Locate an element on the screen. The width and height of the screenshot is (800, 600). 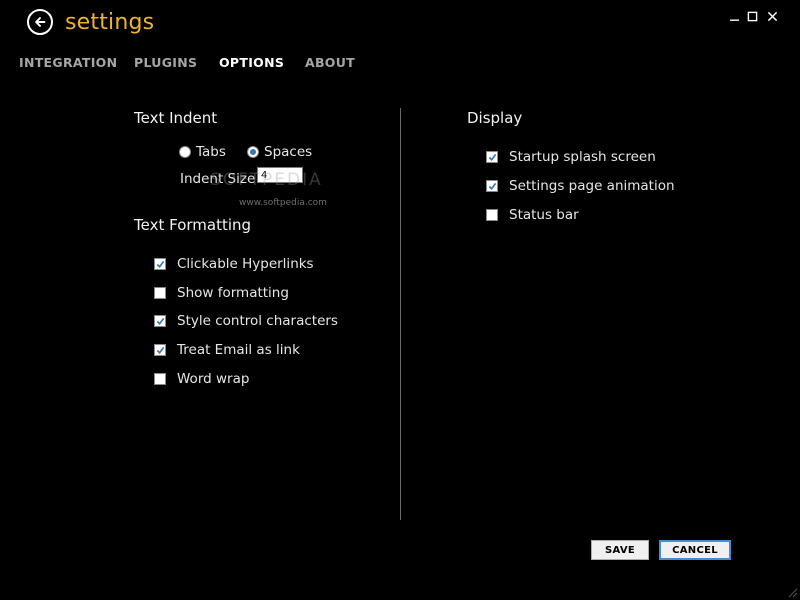
option-treat-email-as-link: Treat Email as link is located at coordinates (227, 350).